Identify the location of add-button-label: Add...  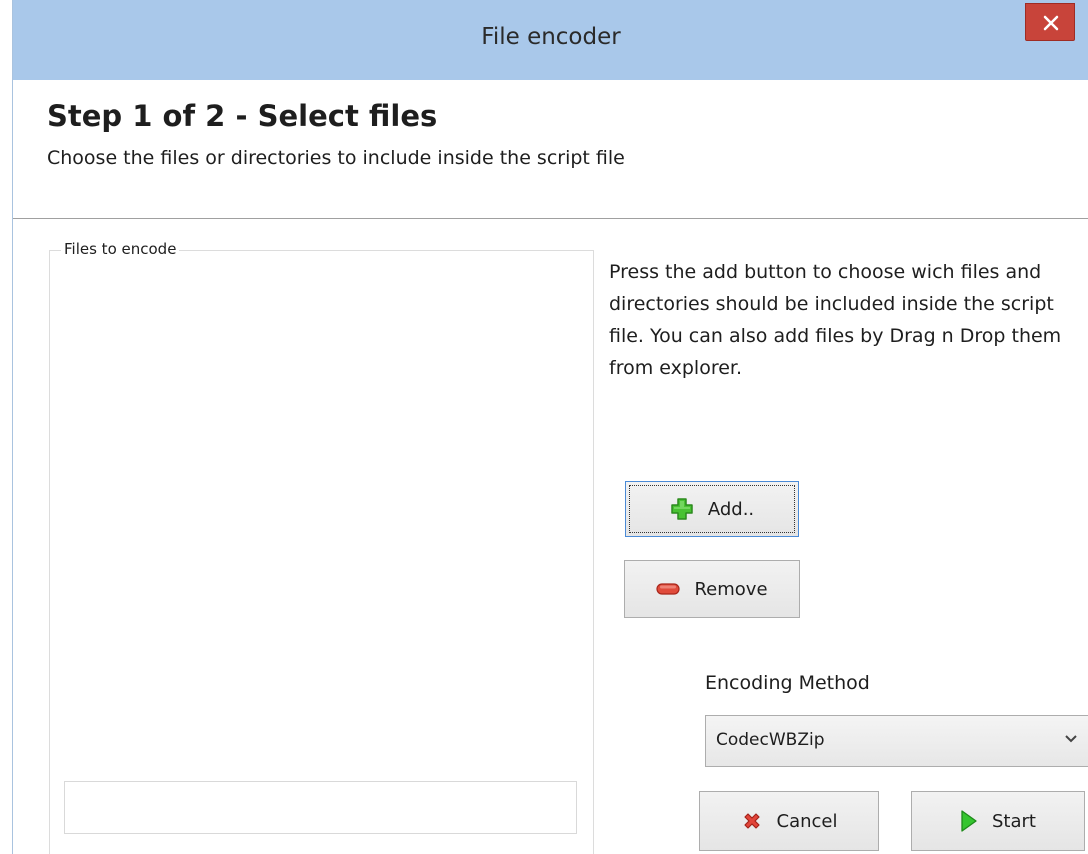
(731, 509).